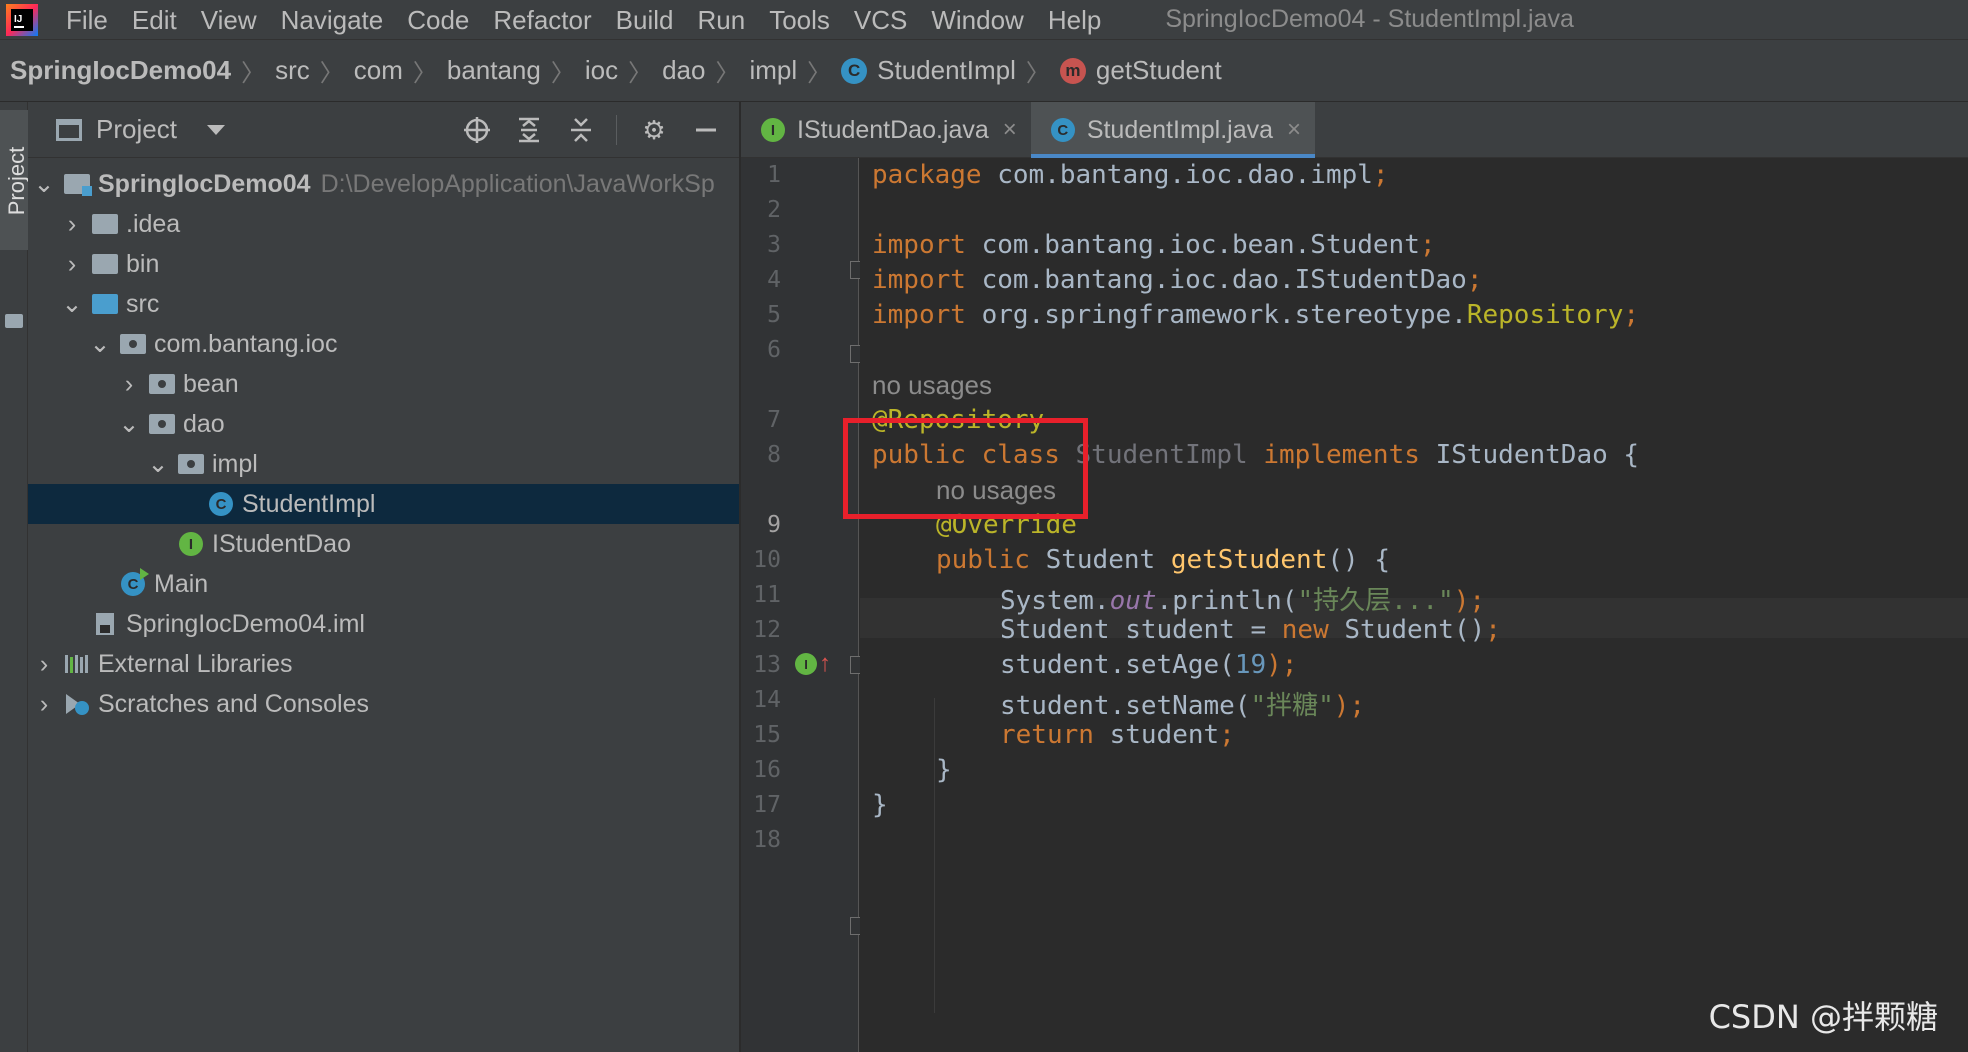 This screenshot has height=1052, width=1968. What do you see at coordinates (774, 455) in the screenshot?
I see `line-number: 8` at bounding box center [774, 455].